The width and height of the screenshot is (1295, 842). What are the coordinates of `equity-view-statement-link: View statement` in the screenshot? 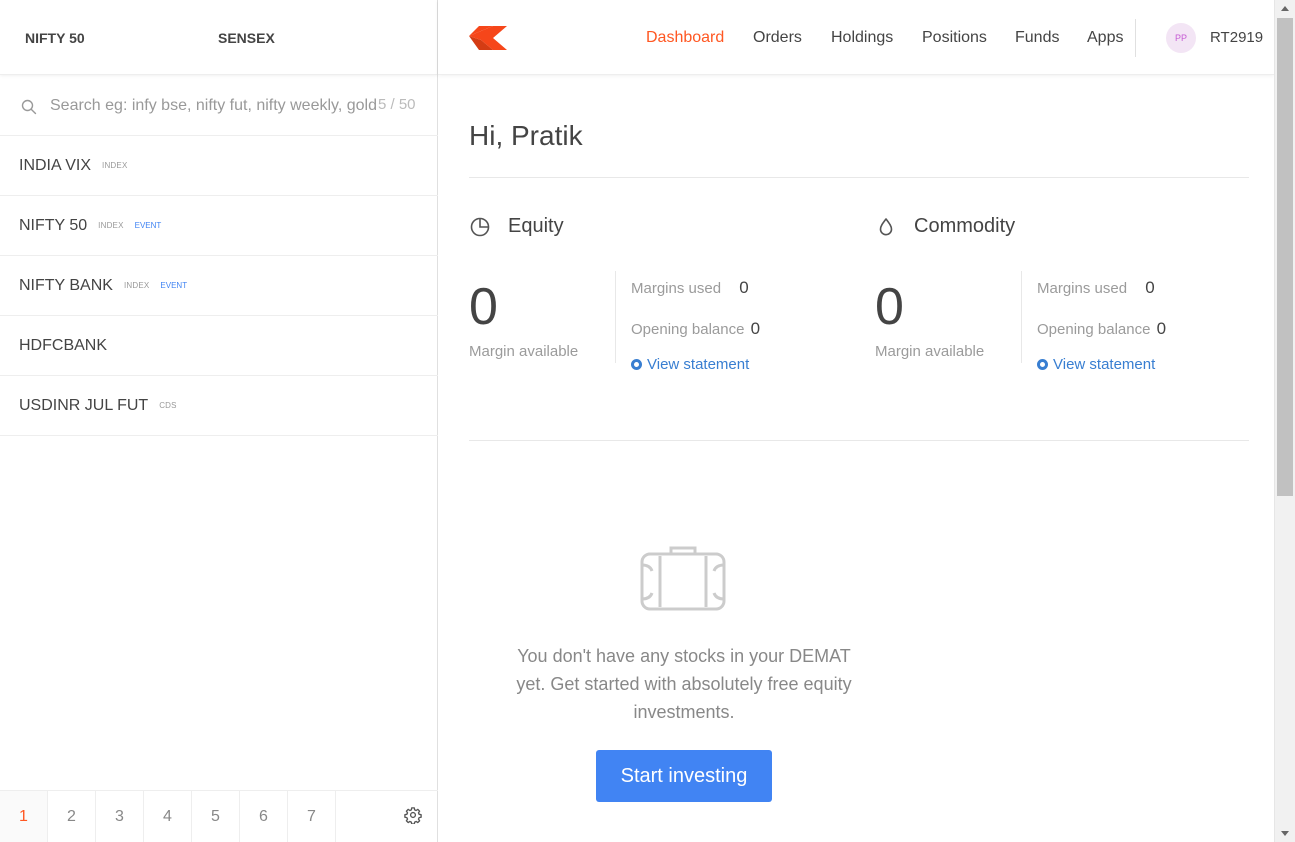 It's located at (690, 364).